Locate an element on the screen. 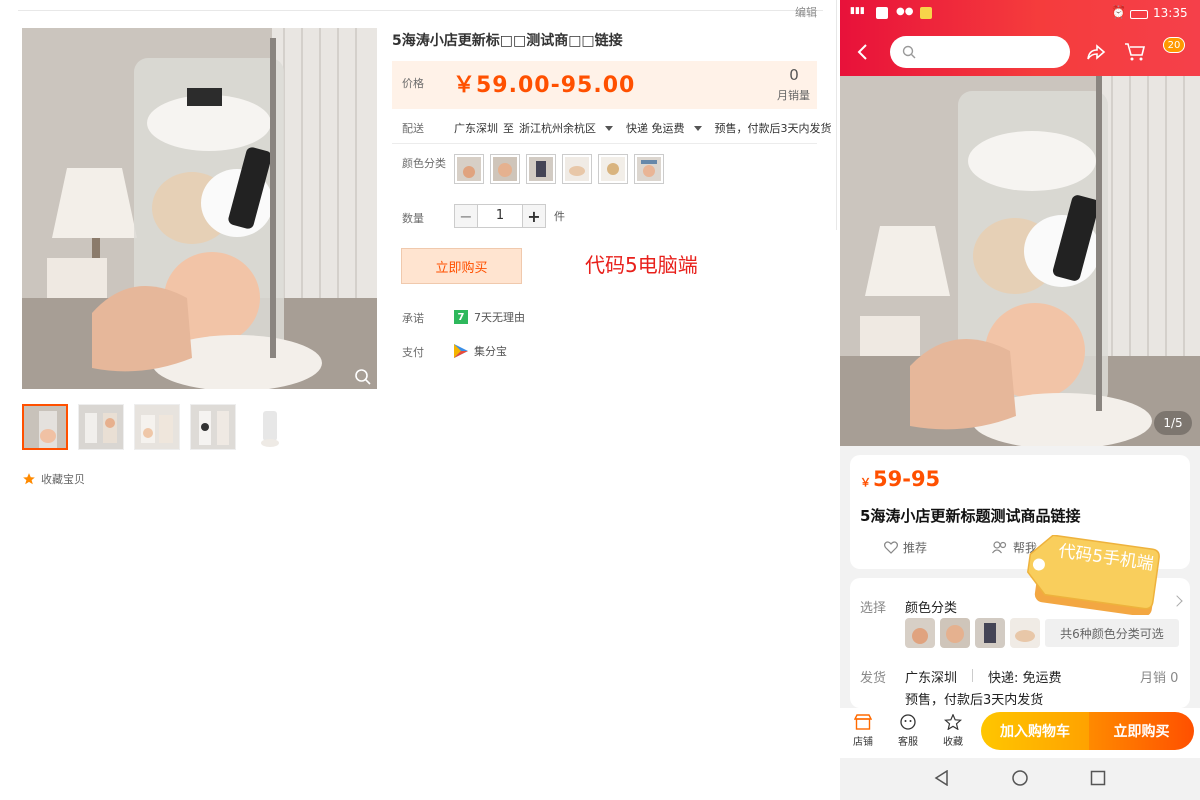 This screenshot has height=800, width=1200. jifenbao-icon is located at coordinates (461, 351).